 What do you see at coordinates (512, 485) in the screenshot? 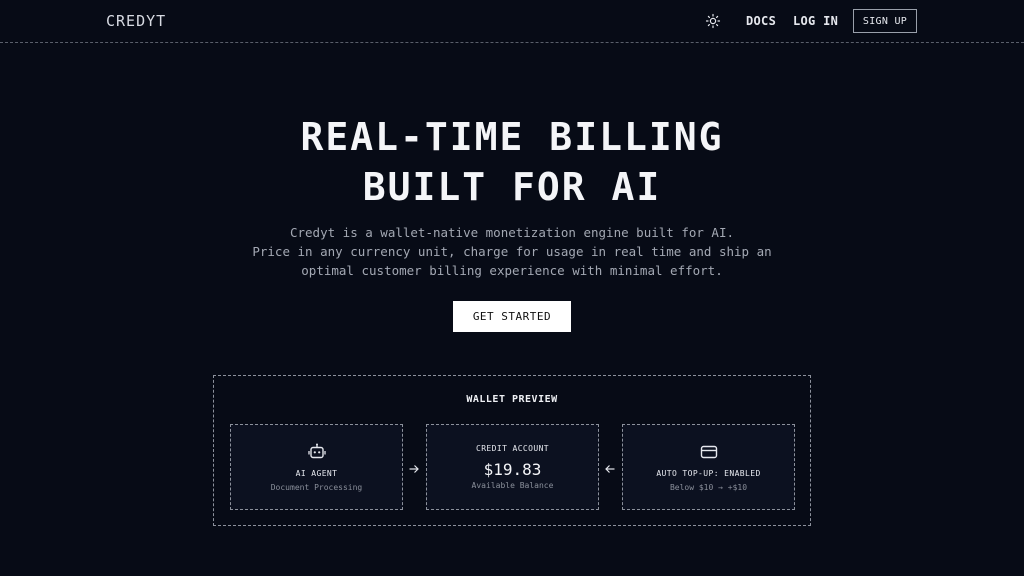
I see `credit-balance-sub: Available Balance` at bounding box center [512, 485].